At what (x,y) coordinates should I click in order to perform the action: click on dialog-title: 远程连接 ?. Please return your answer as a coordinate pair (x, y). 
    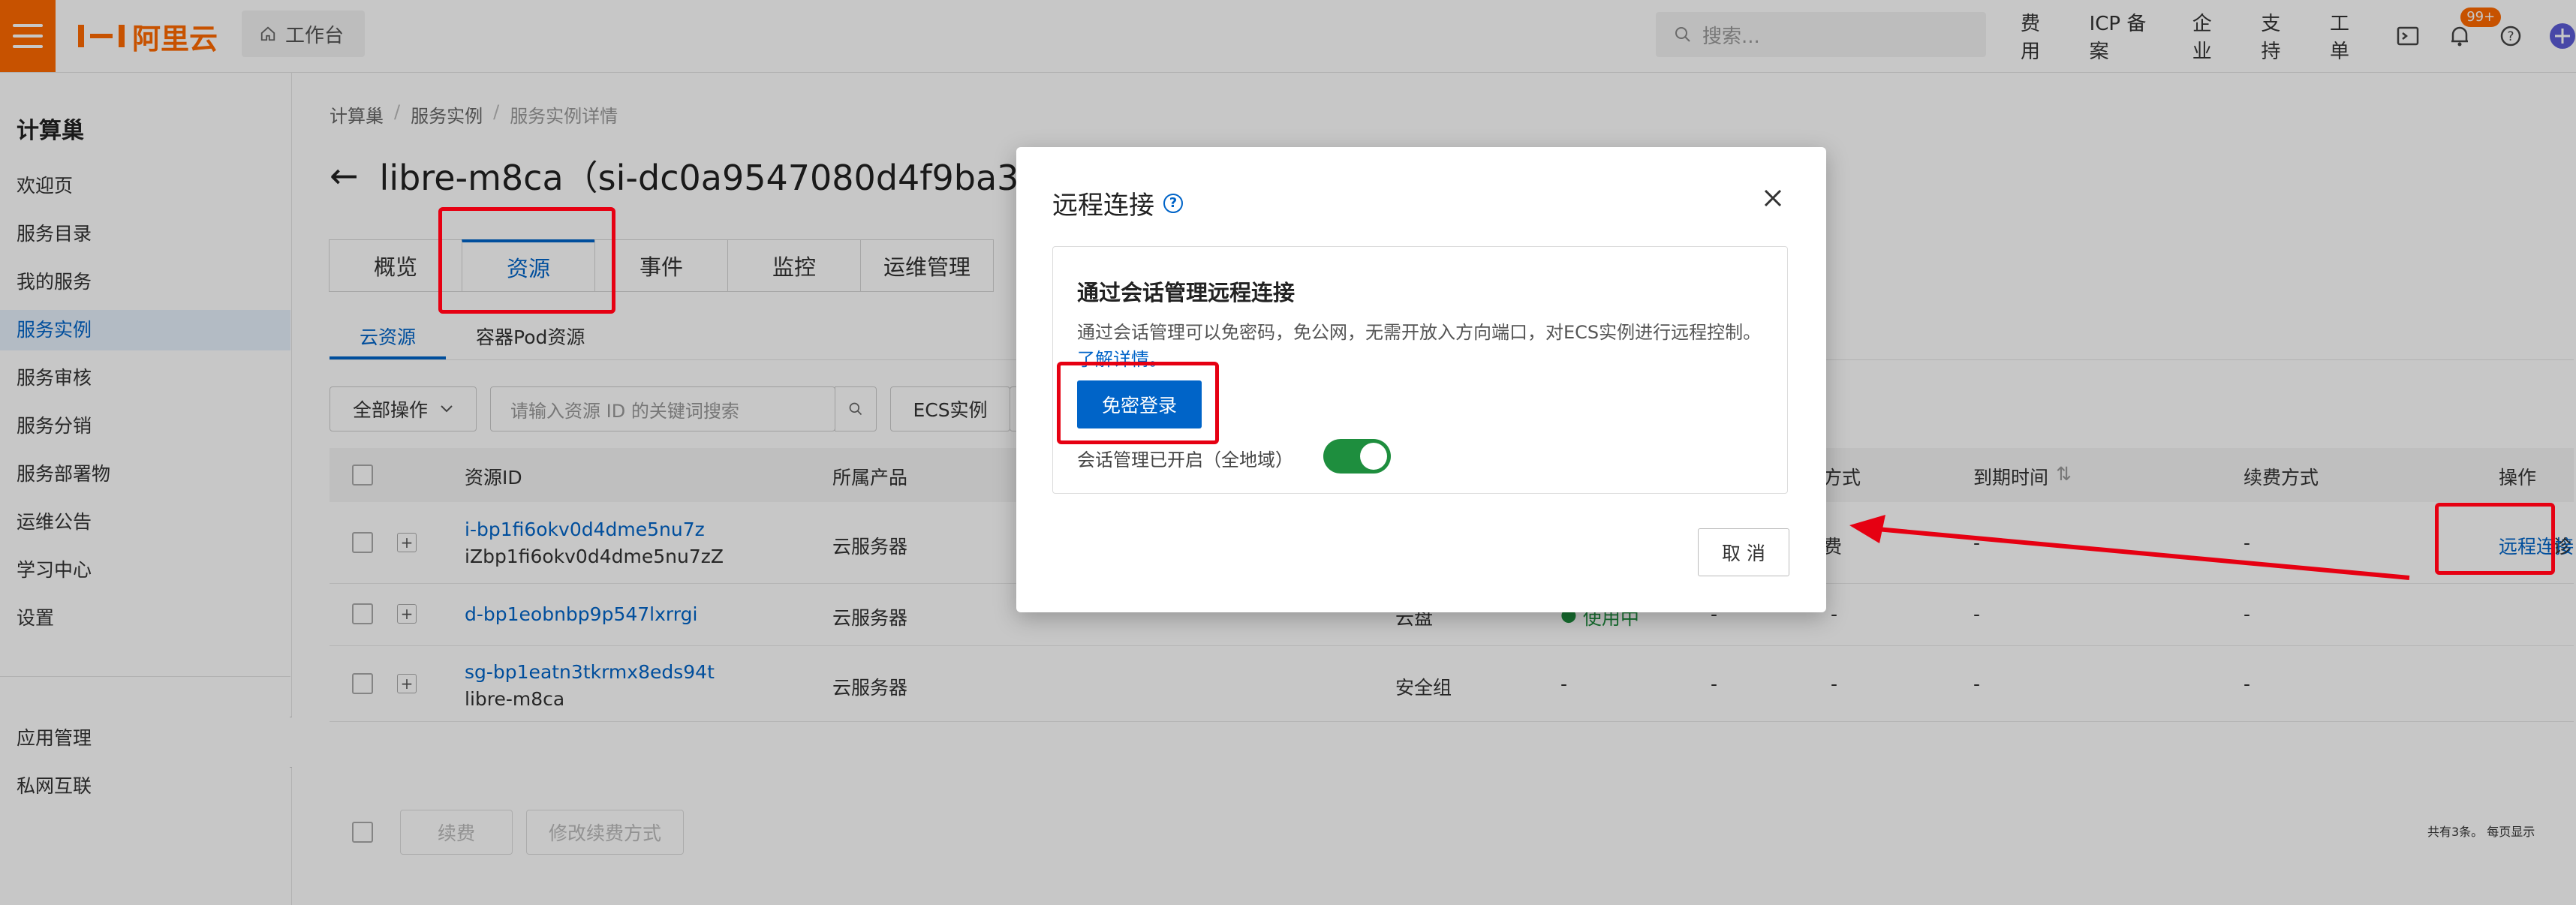
    Looking at the image, I should click on (1117, 203).